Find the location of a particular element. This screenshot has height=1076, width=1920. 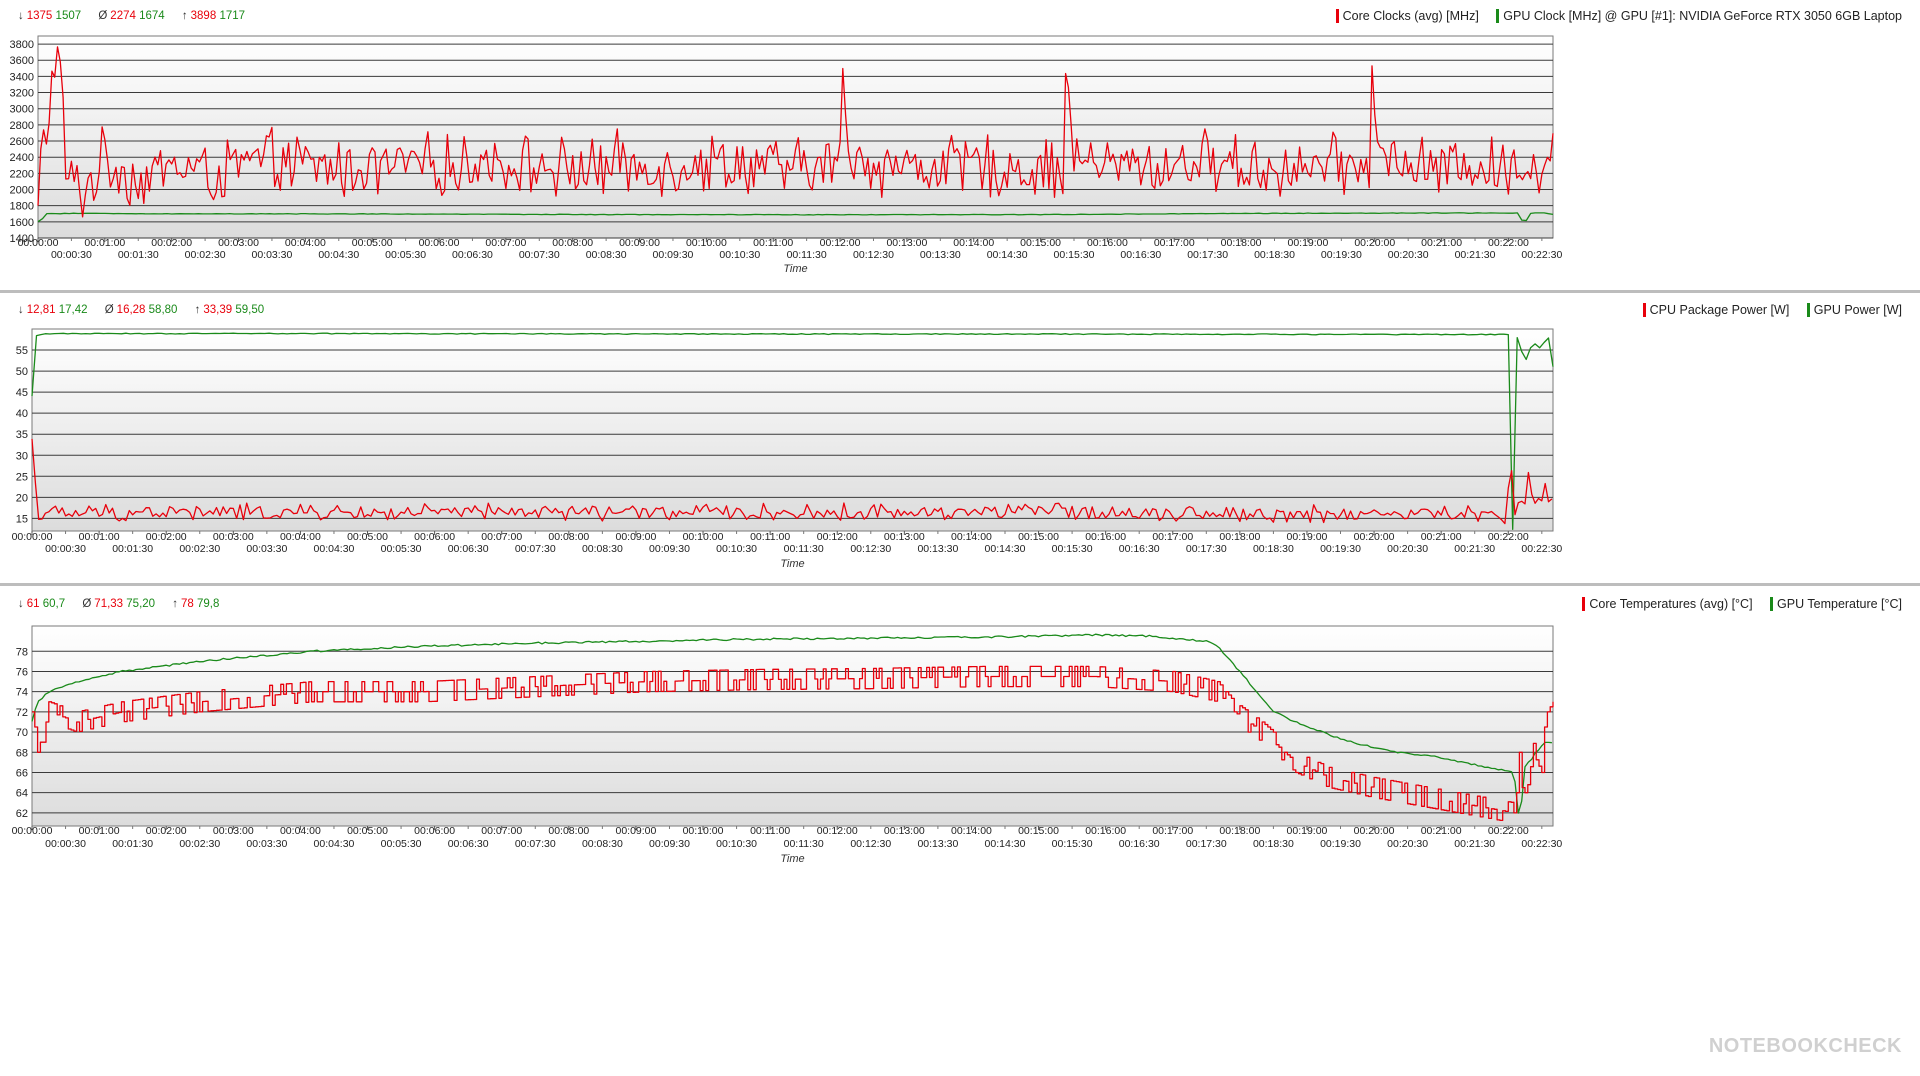

y-tick-label: 2400 is located at coordinates (22, 158).